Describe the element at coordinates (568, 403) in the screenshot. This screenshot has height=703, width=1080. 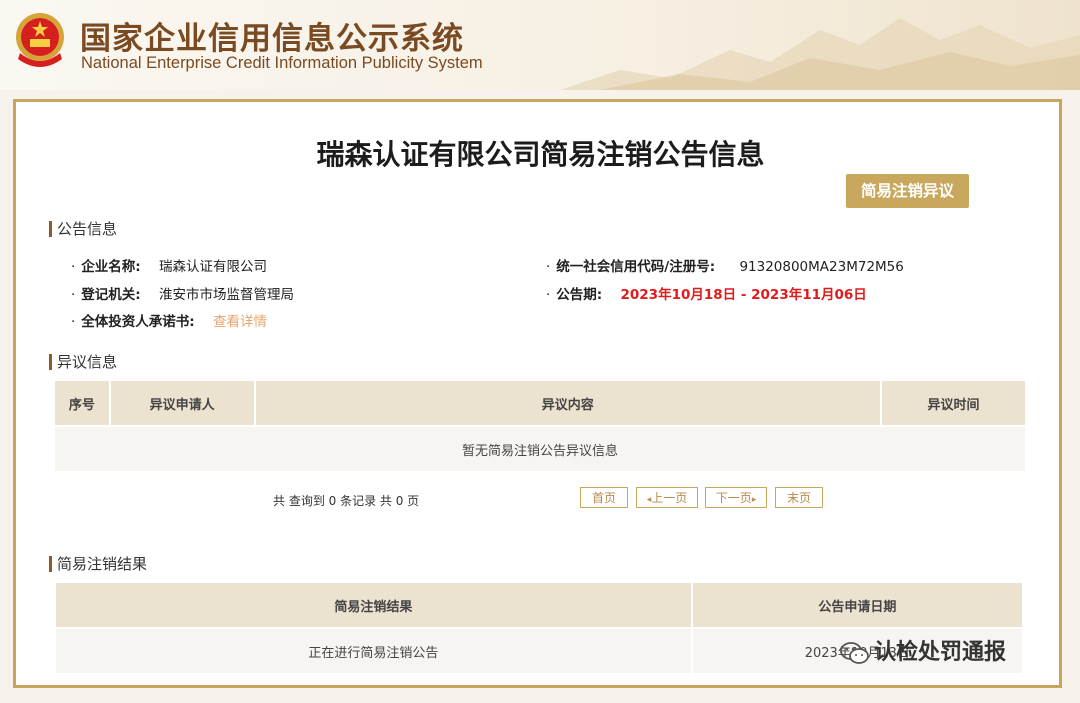
I see `column-header: 异议内容` at that location.